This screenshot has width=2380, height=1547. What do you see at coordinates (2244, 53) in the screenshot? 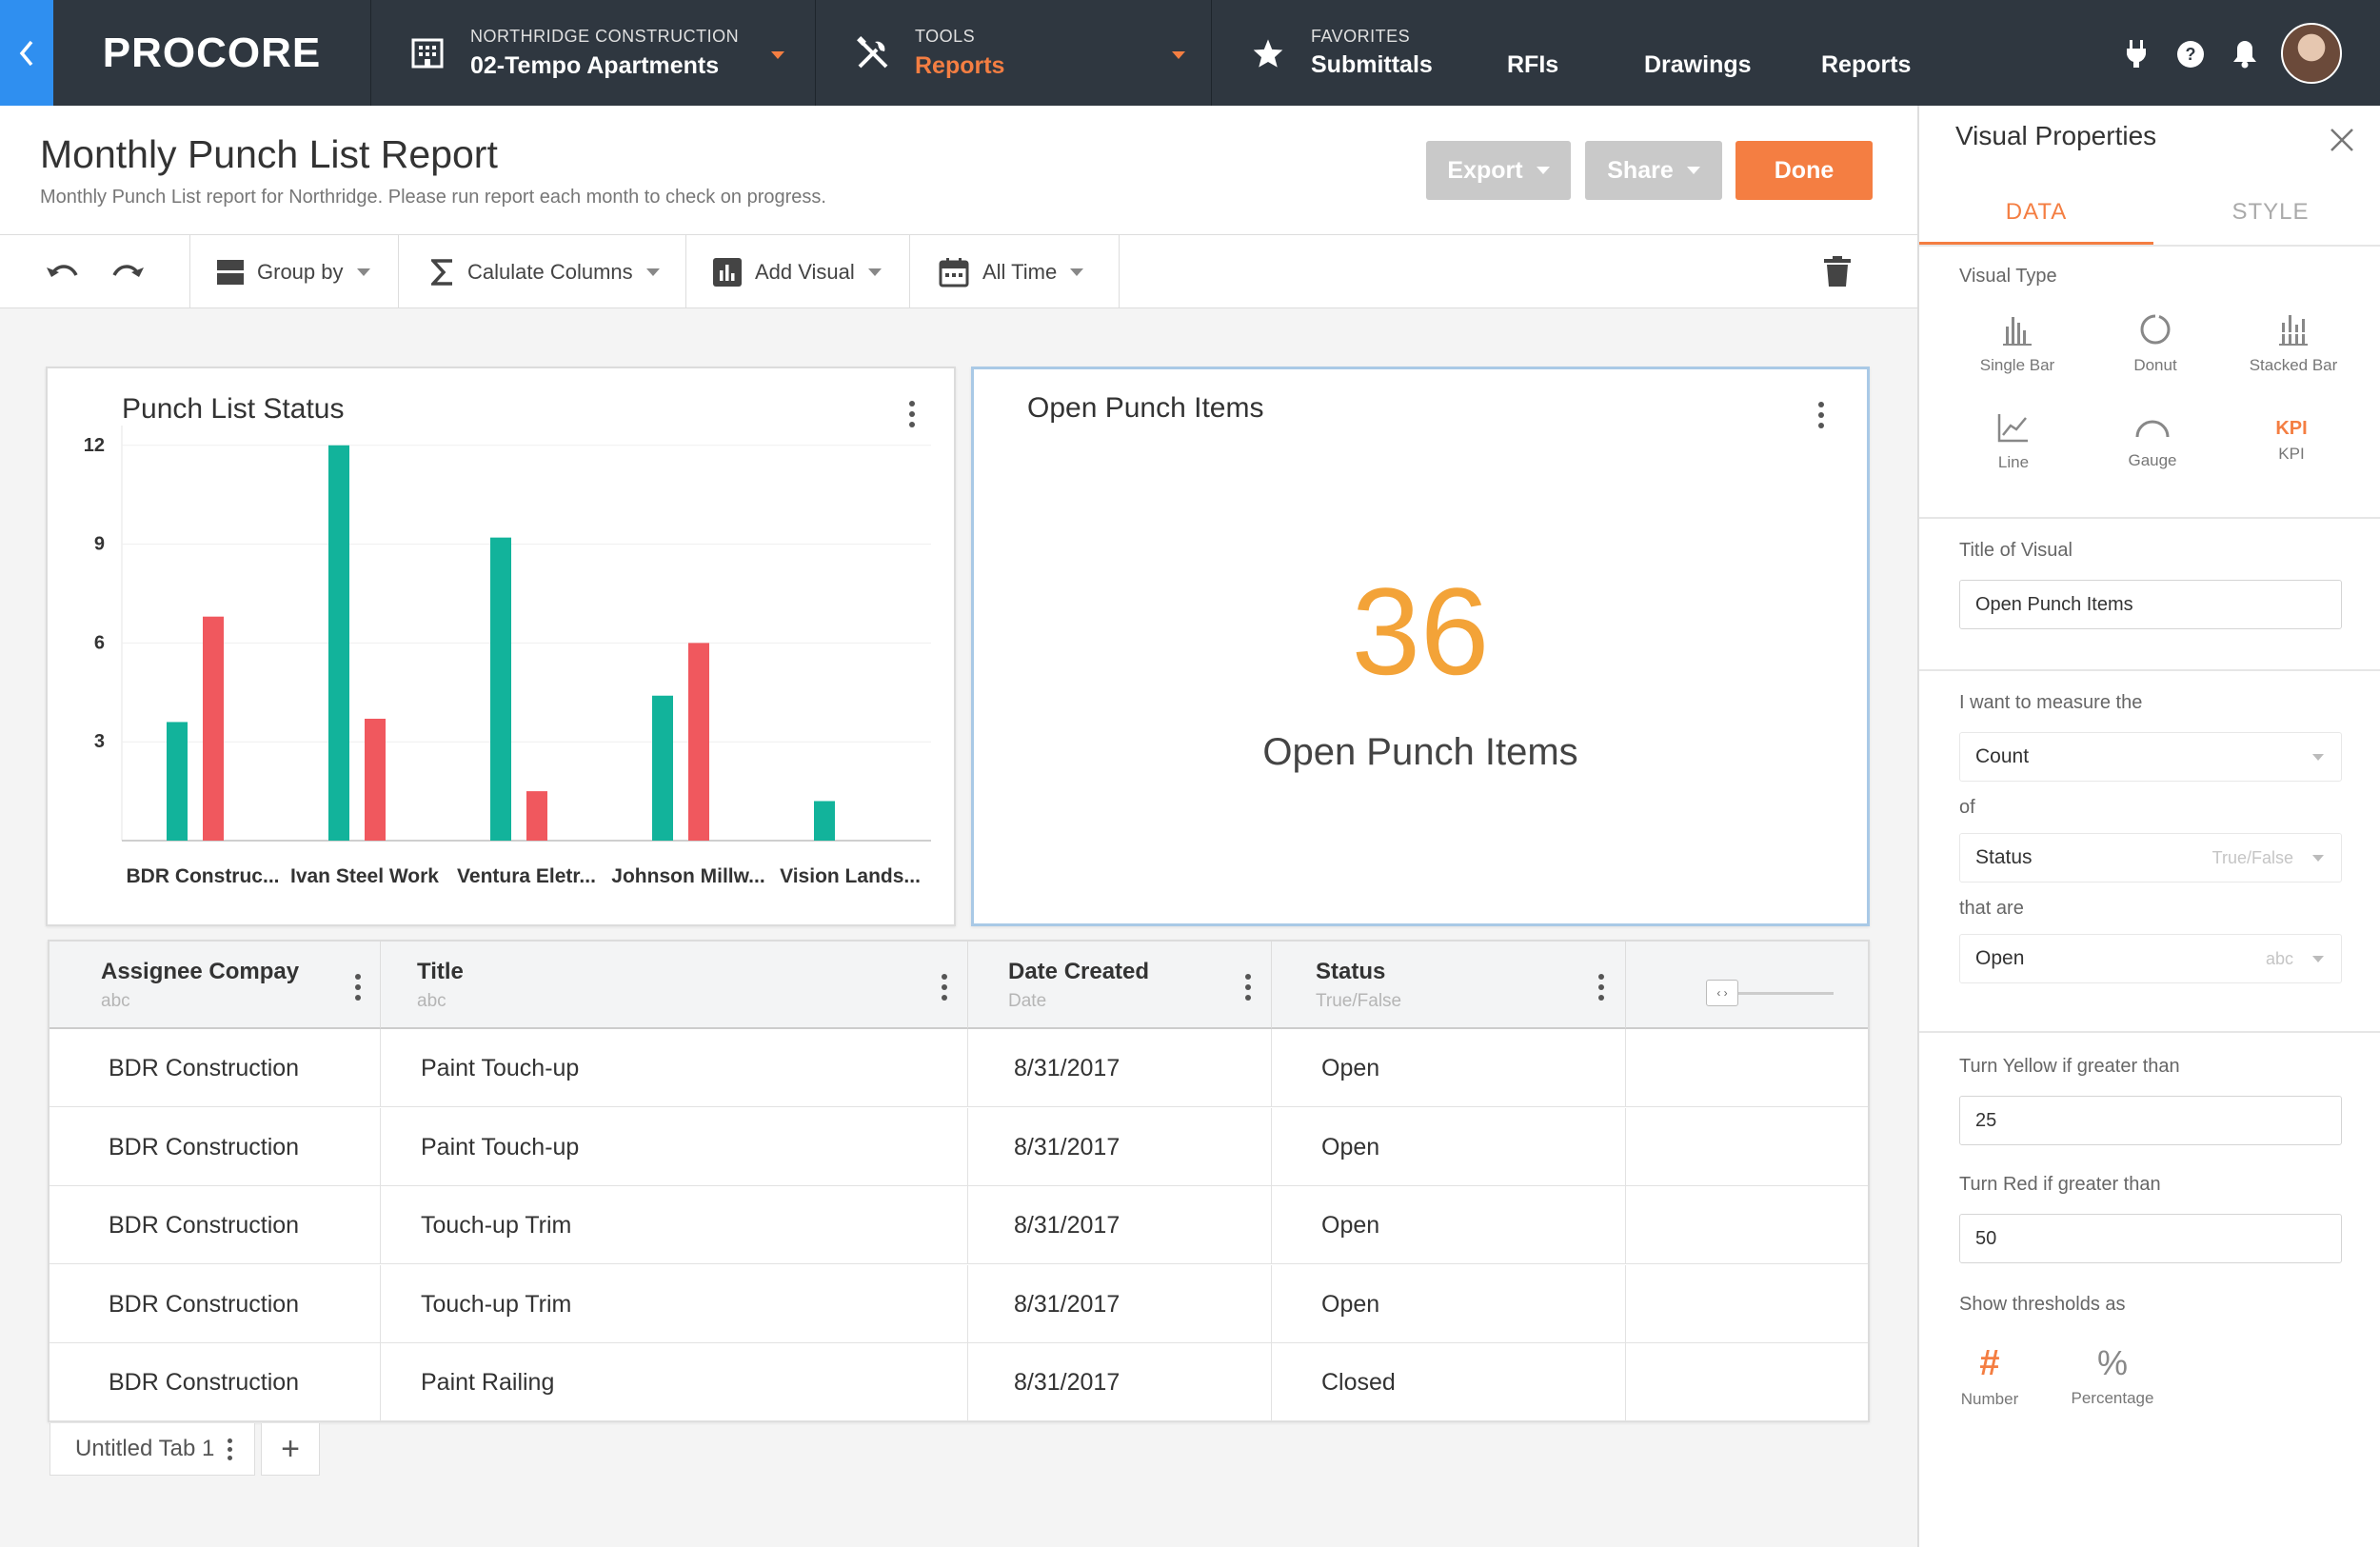
I see `notification-bell-icon` at bounding box center [2244, 53].